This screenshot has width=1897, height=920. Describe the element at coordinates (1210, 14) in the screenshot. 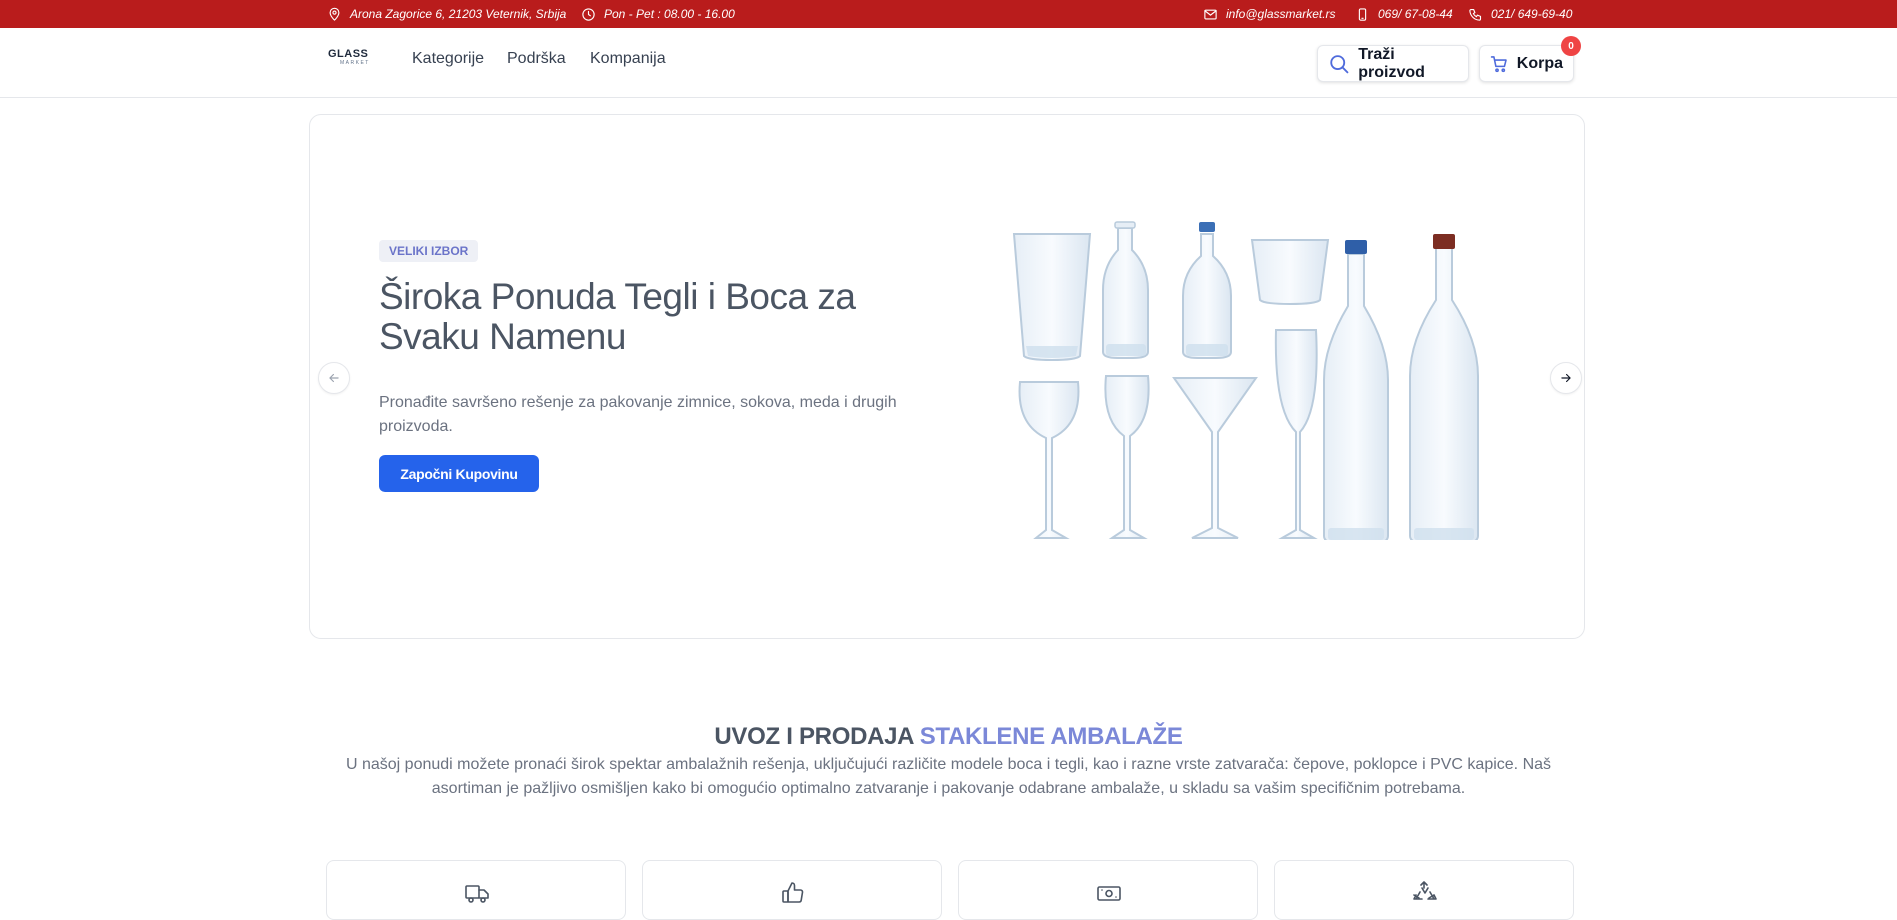

I see `mail-icon` at that location.